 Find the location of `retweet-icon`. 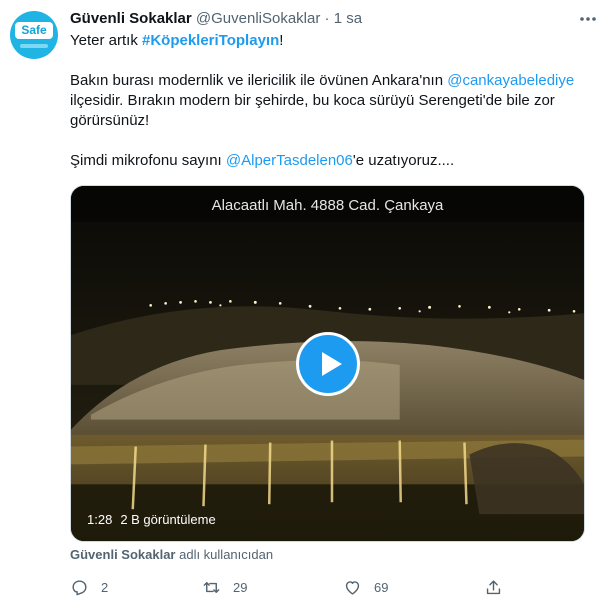

retweet-icon is located at coordinates (211, 587).